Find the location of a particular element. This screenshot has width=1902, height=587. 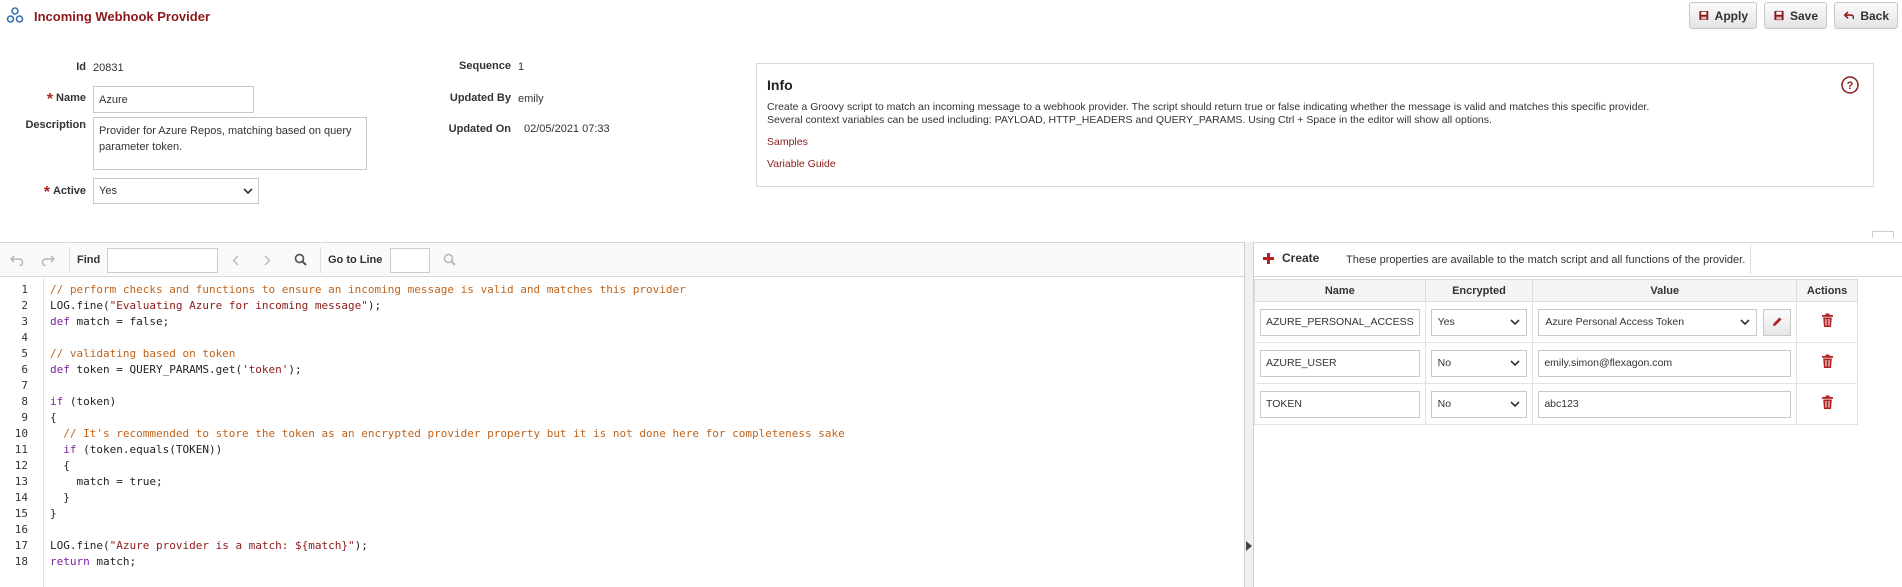

code-token: 'token' is located at coordinates (265, 369).